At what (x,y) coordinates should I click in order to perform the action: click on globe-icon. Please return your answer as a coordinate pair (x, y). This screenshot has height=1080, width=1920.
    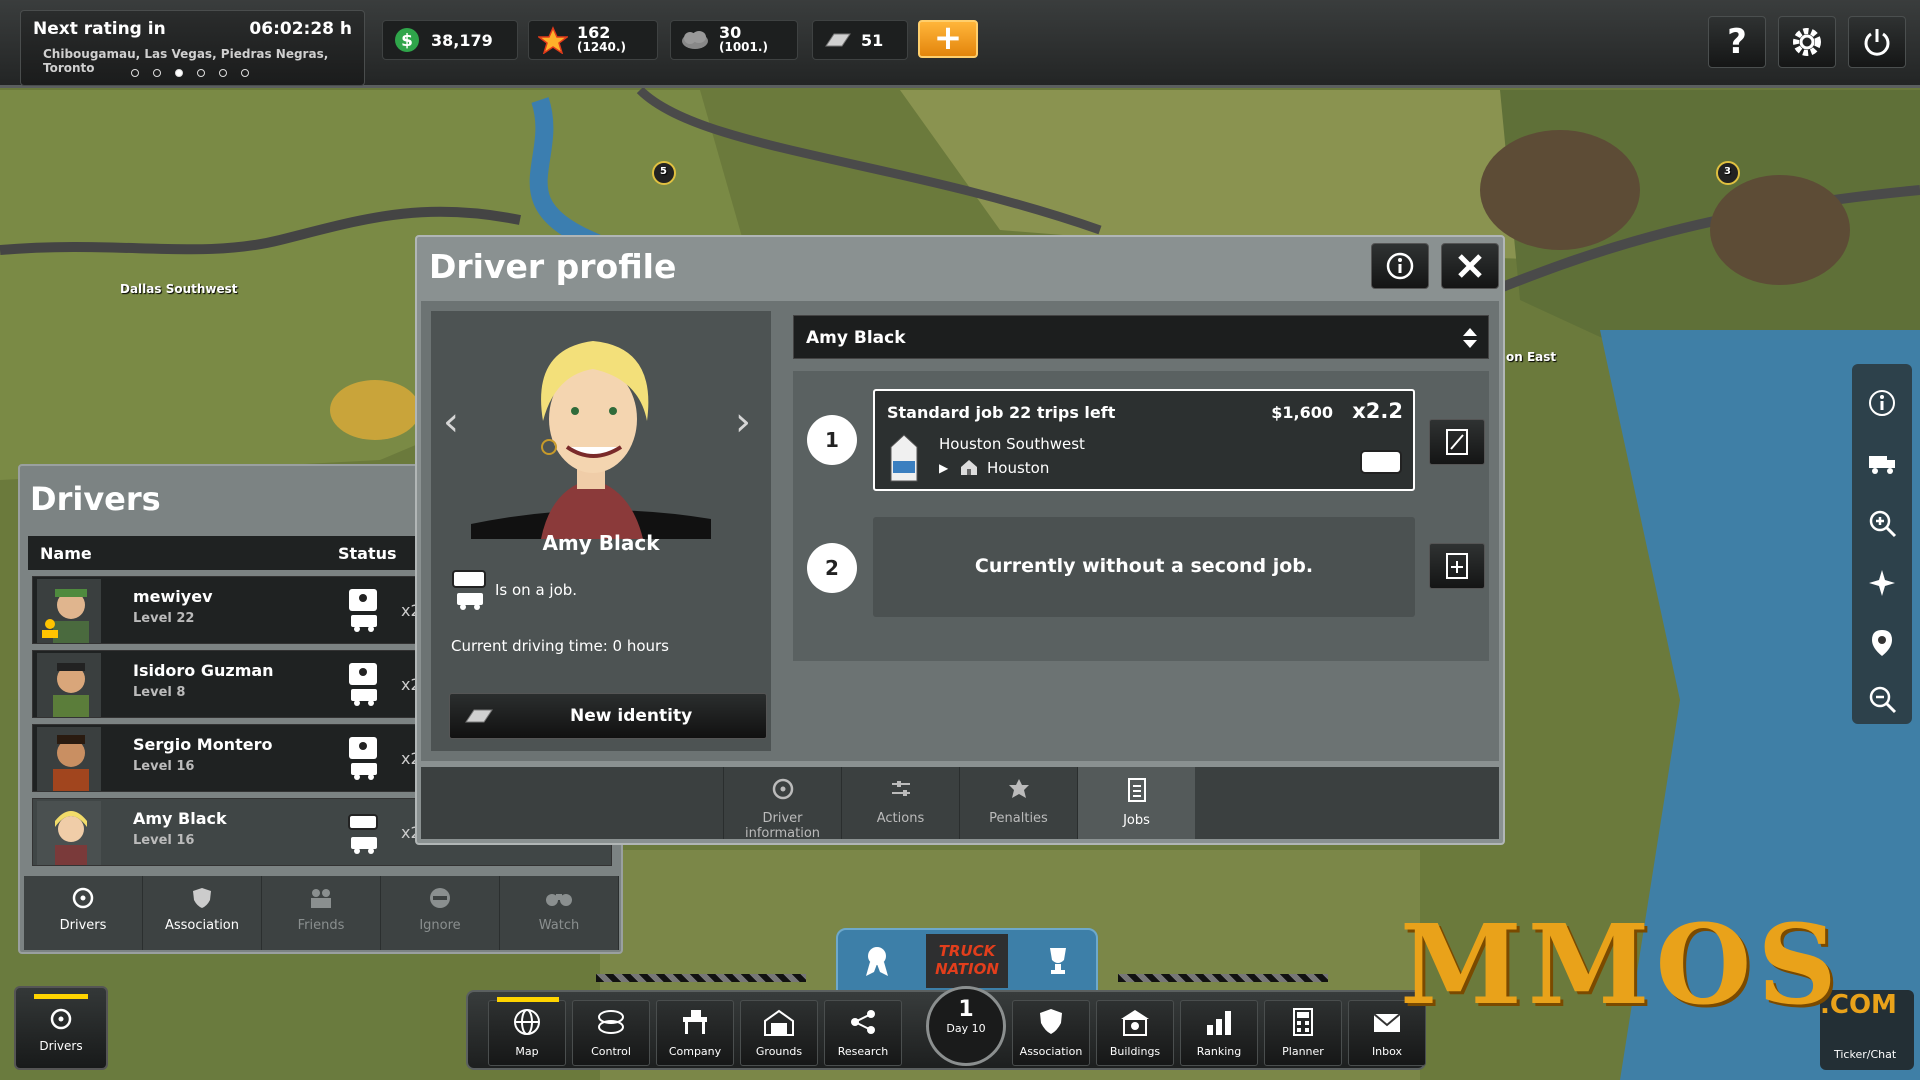
    Looking at the image, I should click on (527, 1022).